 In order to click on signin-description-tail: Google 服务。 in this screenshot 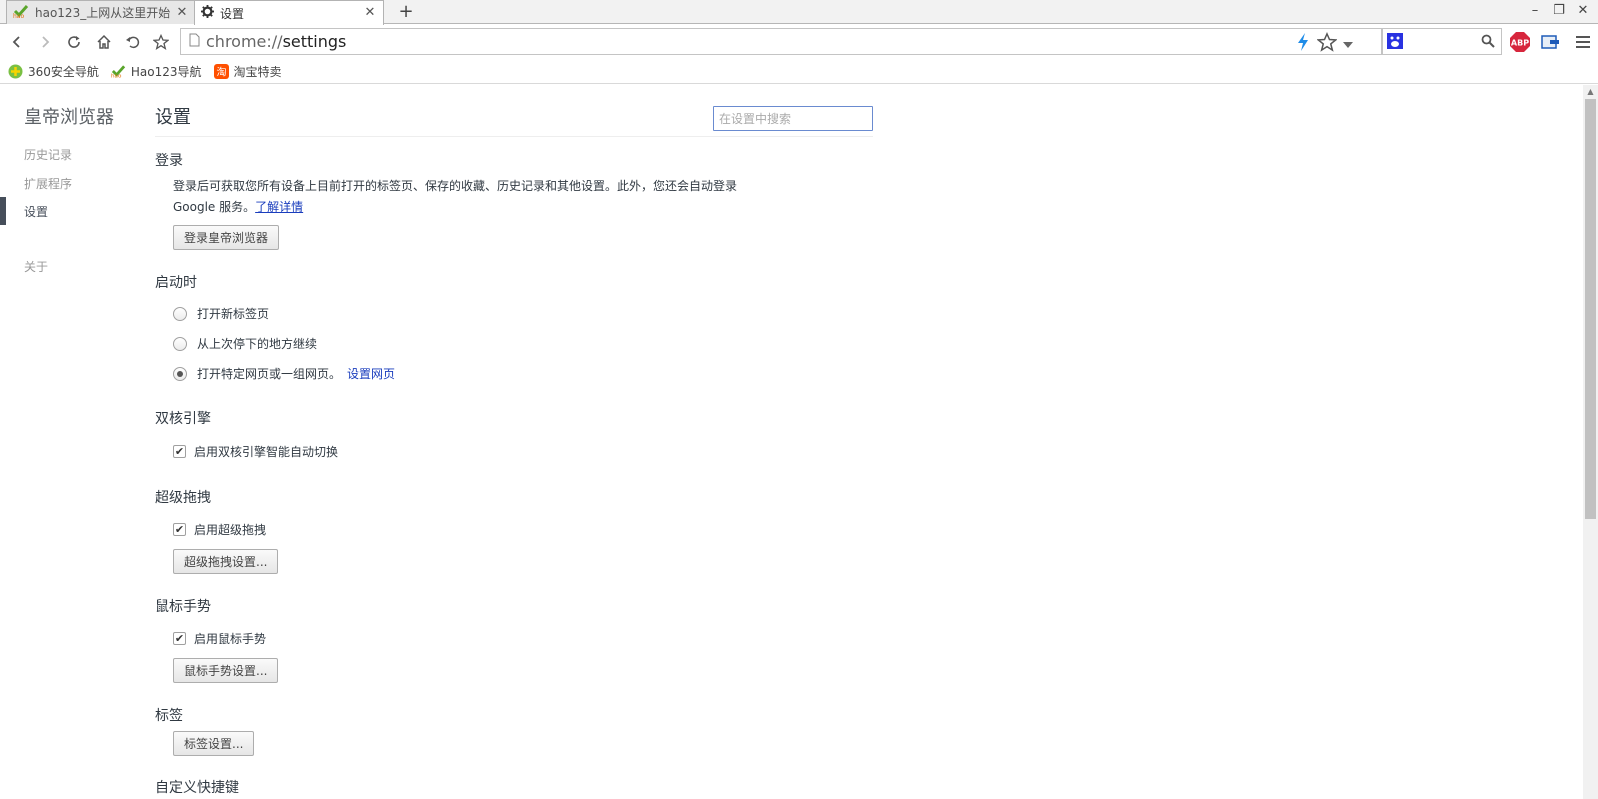, I will do `click(214, 207)`.